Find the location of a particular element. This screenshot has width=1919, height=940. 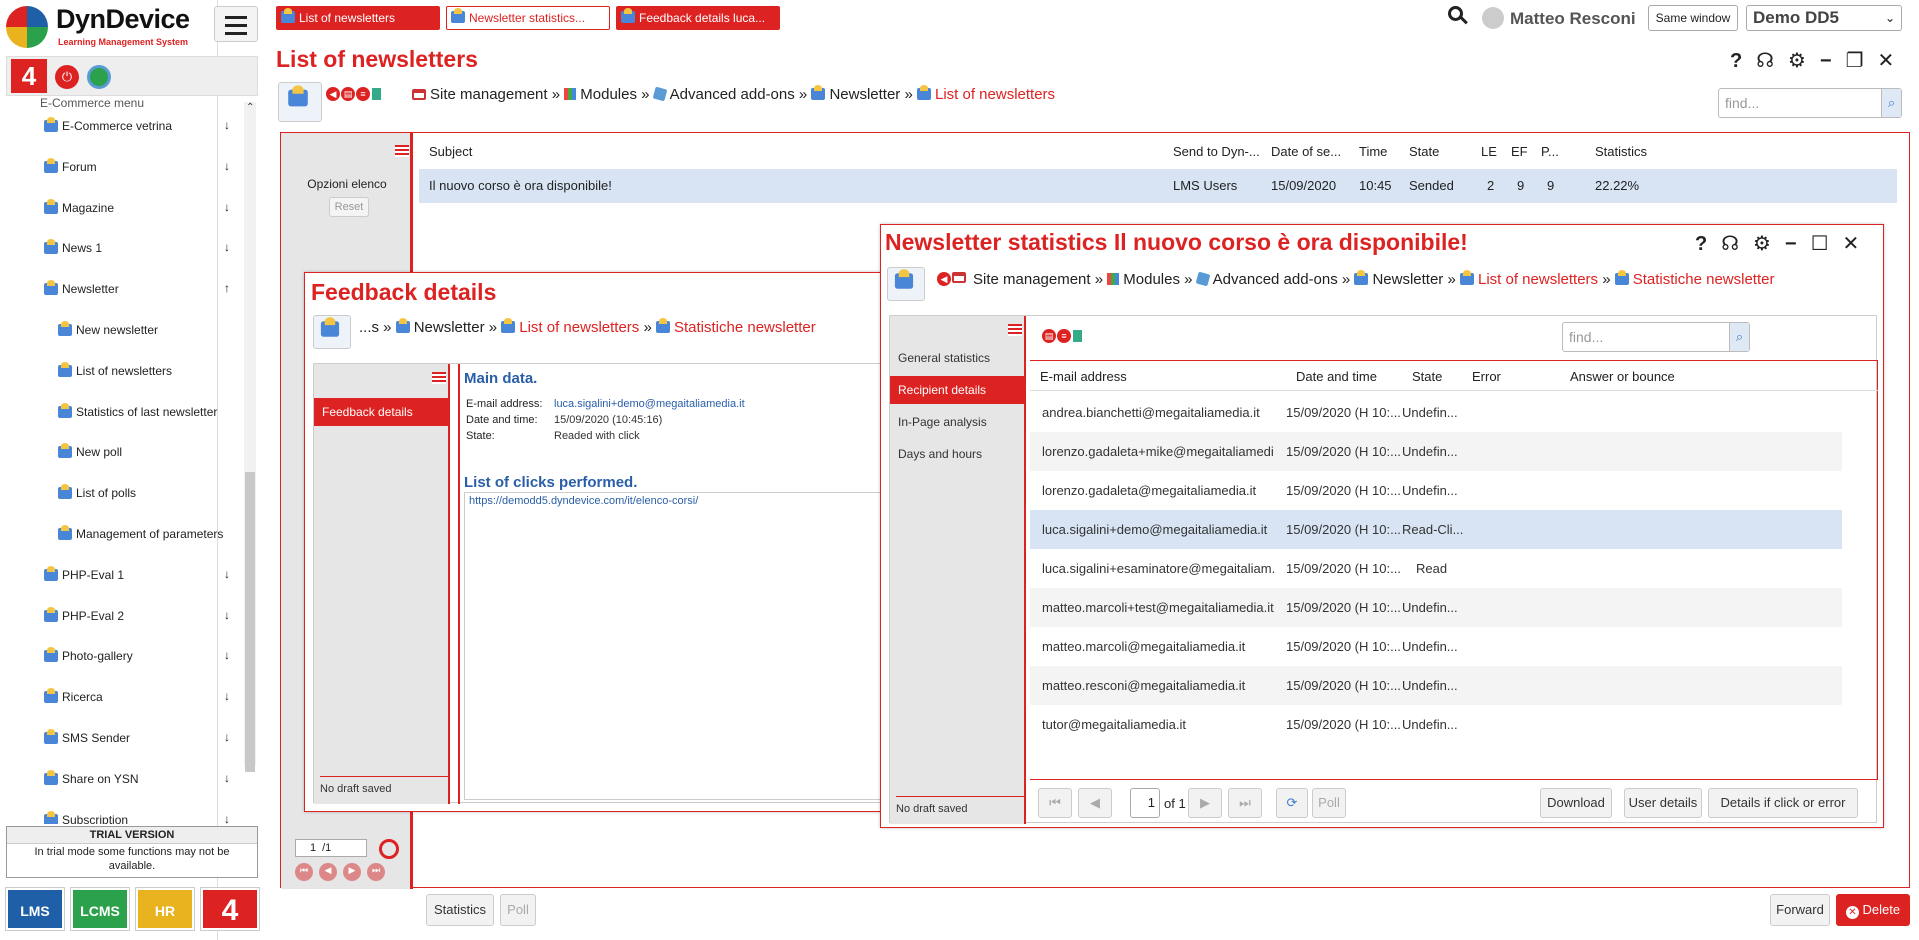

stats-module-icon is located at coordinates (906, 284).